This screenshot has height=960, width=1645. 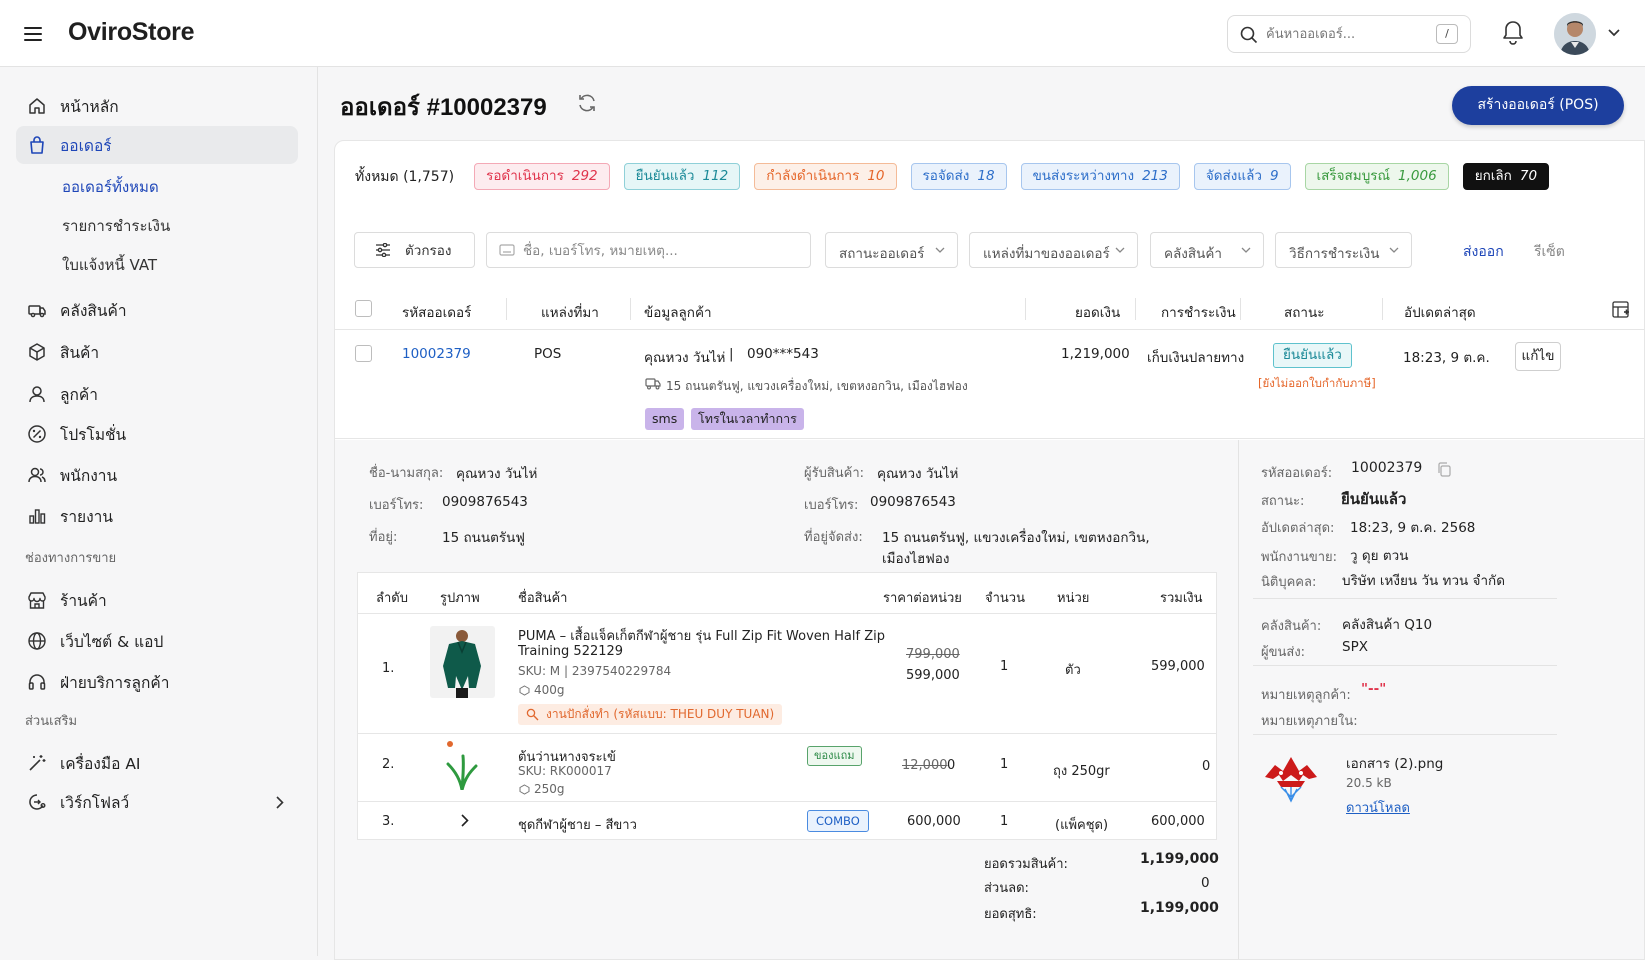 I want to click on warehouse-select: คลังสินค้า, so click(x=1207, y=250).